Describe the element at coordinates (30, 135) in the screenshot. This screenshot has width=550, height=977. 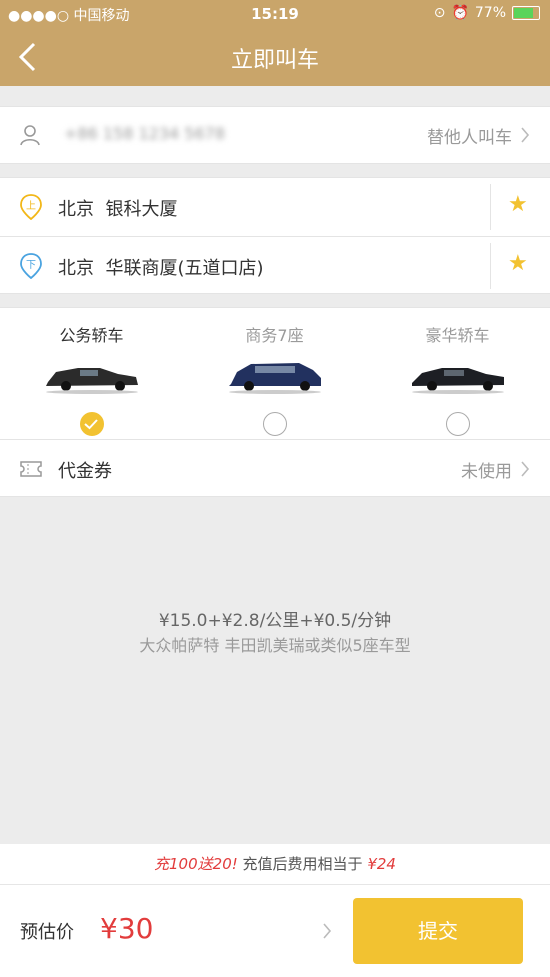
I see `user-icon` at that location.